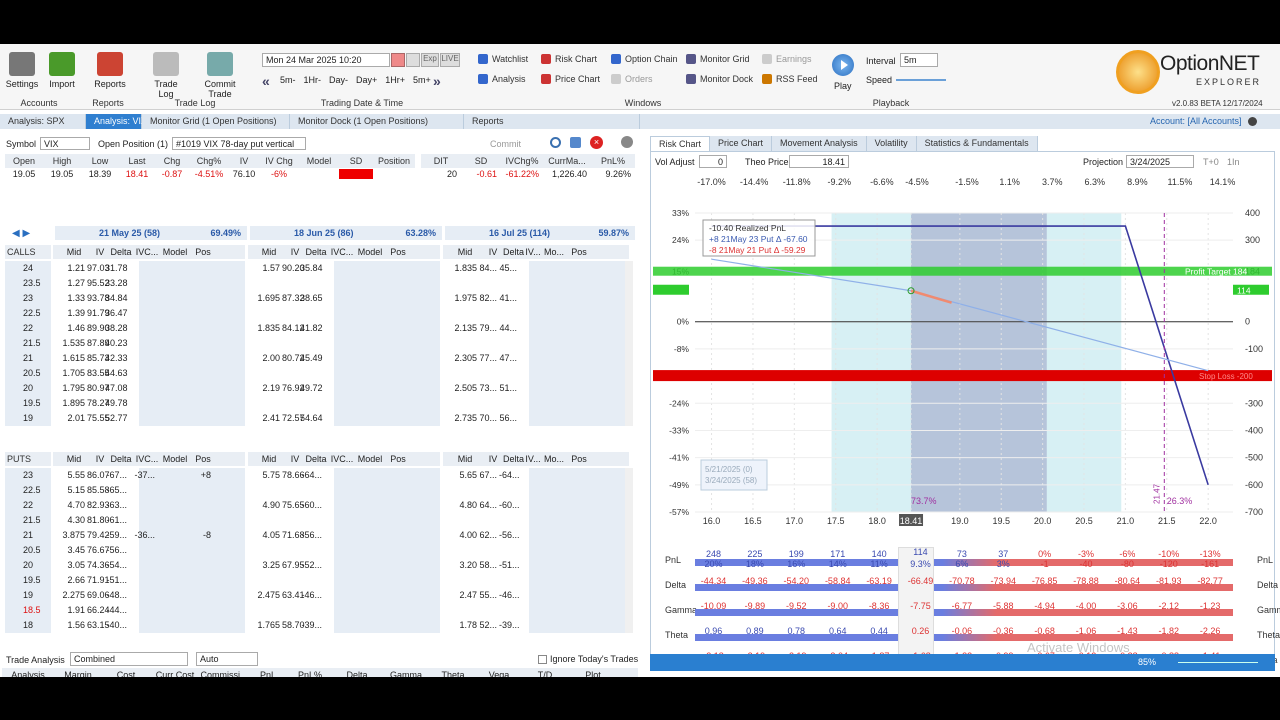 This screenshot has height=720, width=1280. I want to click on stats-theta-value: 0.78, so click(796, 631).